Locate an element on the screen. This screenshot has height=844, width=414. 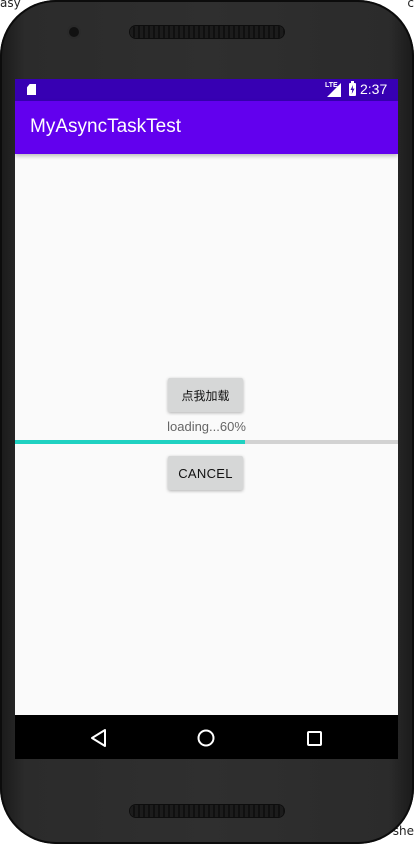
progress-bar is located at coordinates (206, 442).